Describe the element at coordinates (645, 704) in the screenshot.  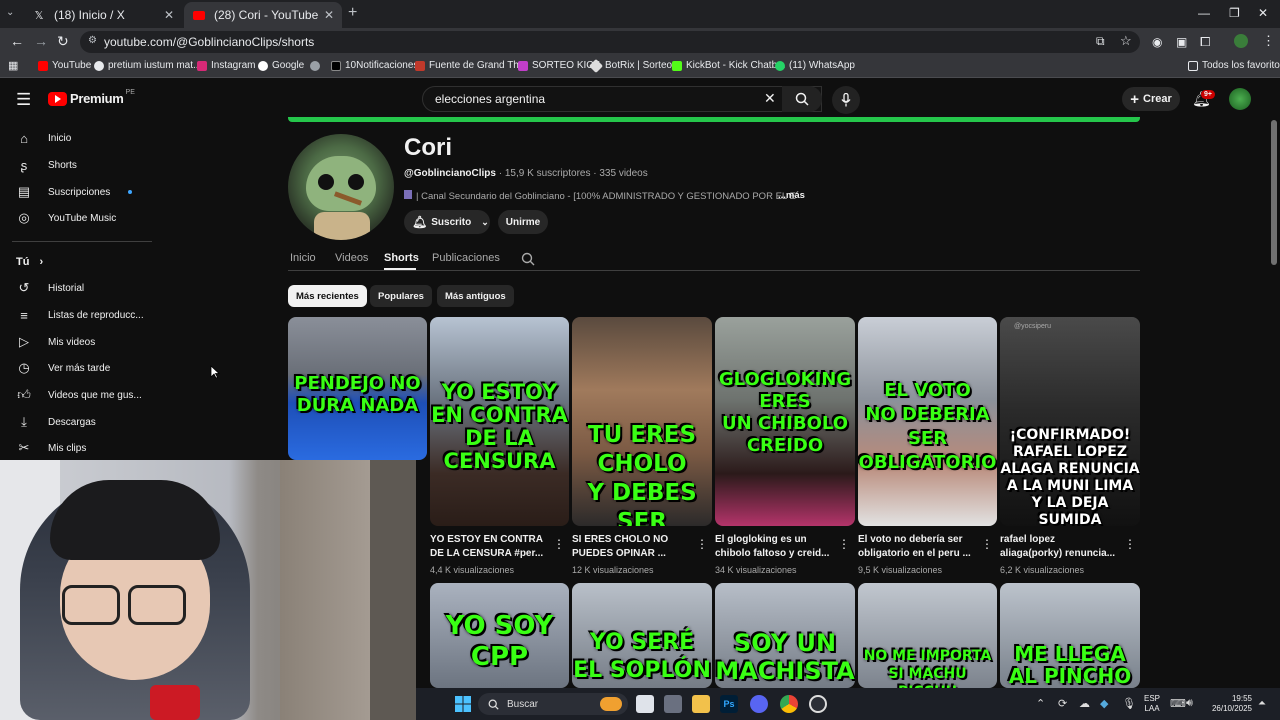
I see `task-view-icon` at that location.